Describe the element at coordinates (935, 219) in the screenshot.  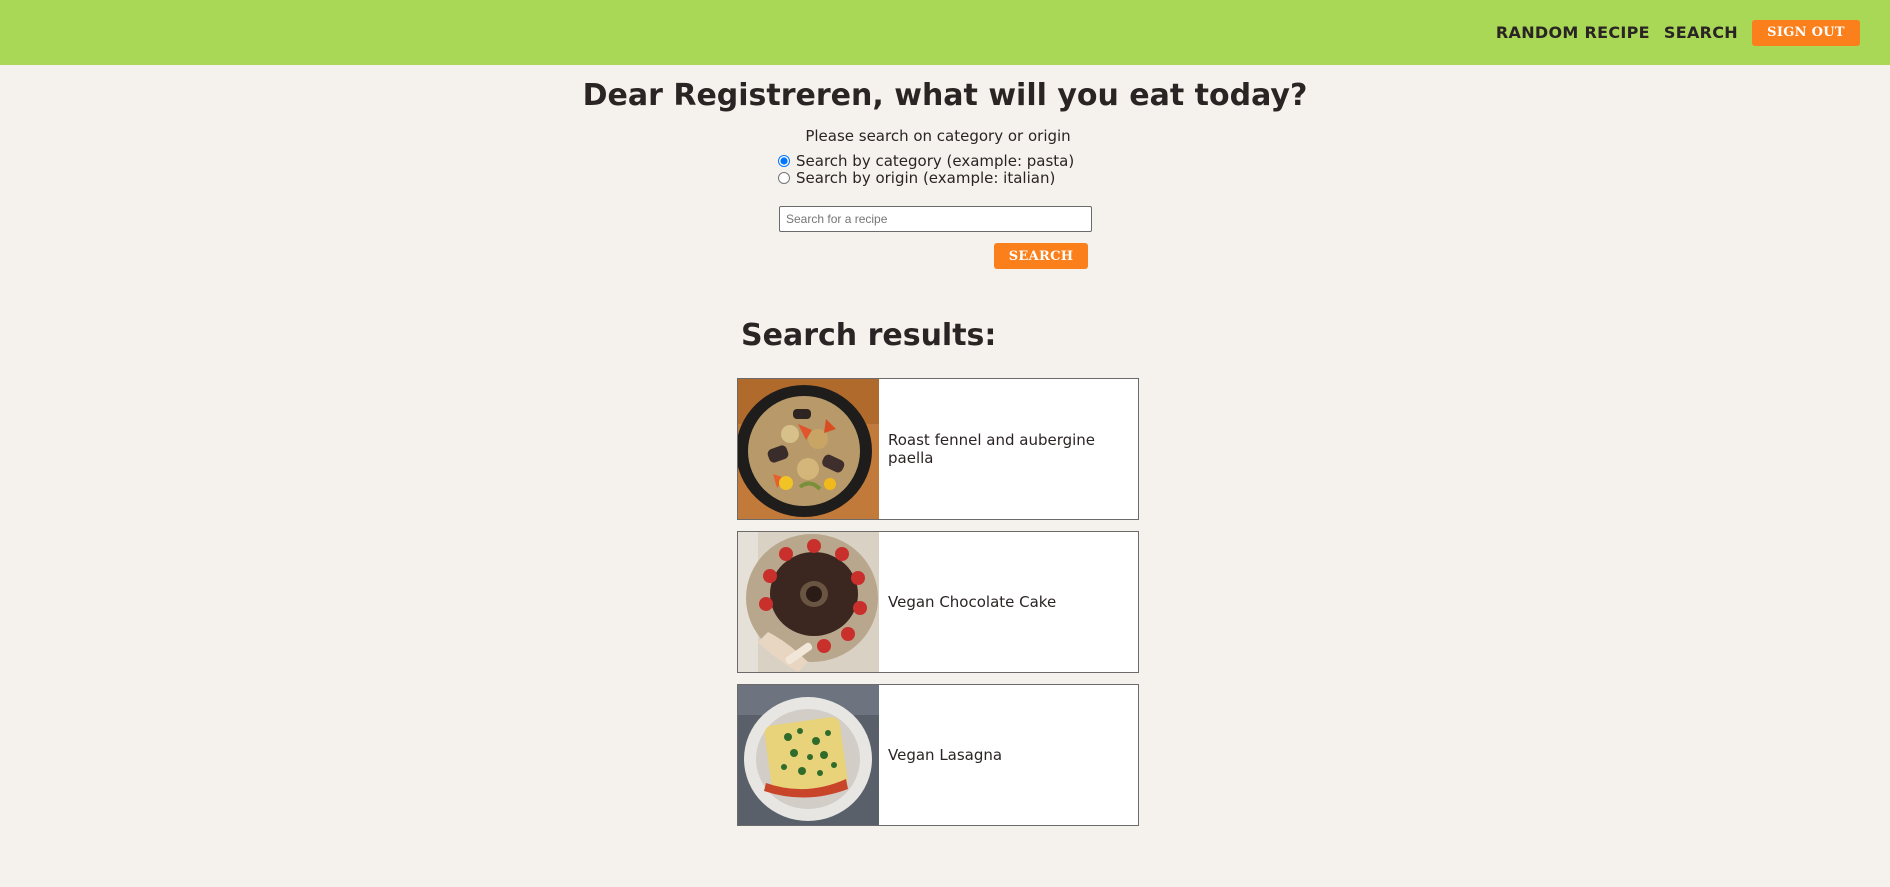
I see `recipe-search-input` at that location.